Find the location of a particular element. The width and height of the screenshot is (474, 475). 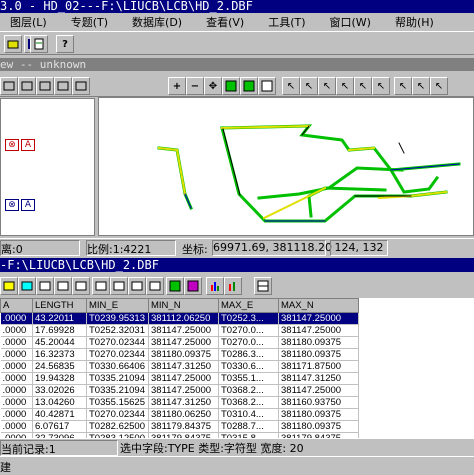

table-cell: 381179.84375 is located at coordinates (183, 426).